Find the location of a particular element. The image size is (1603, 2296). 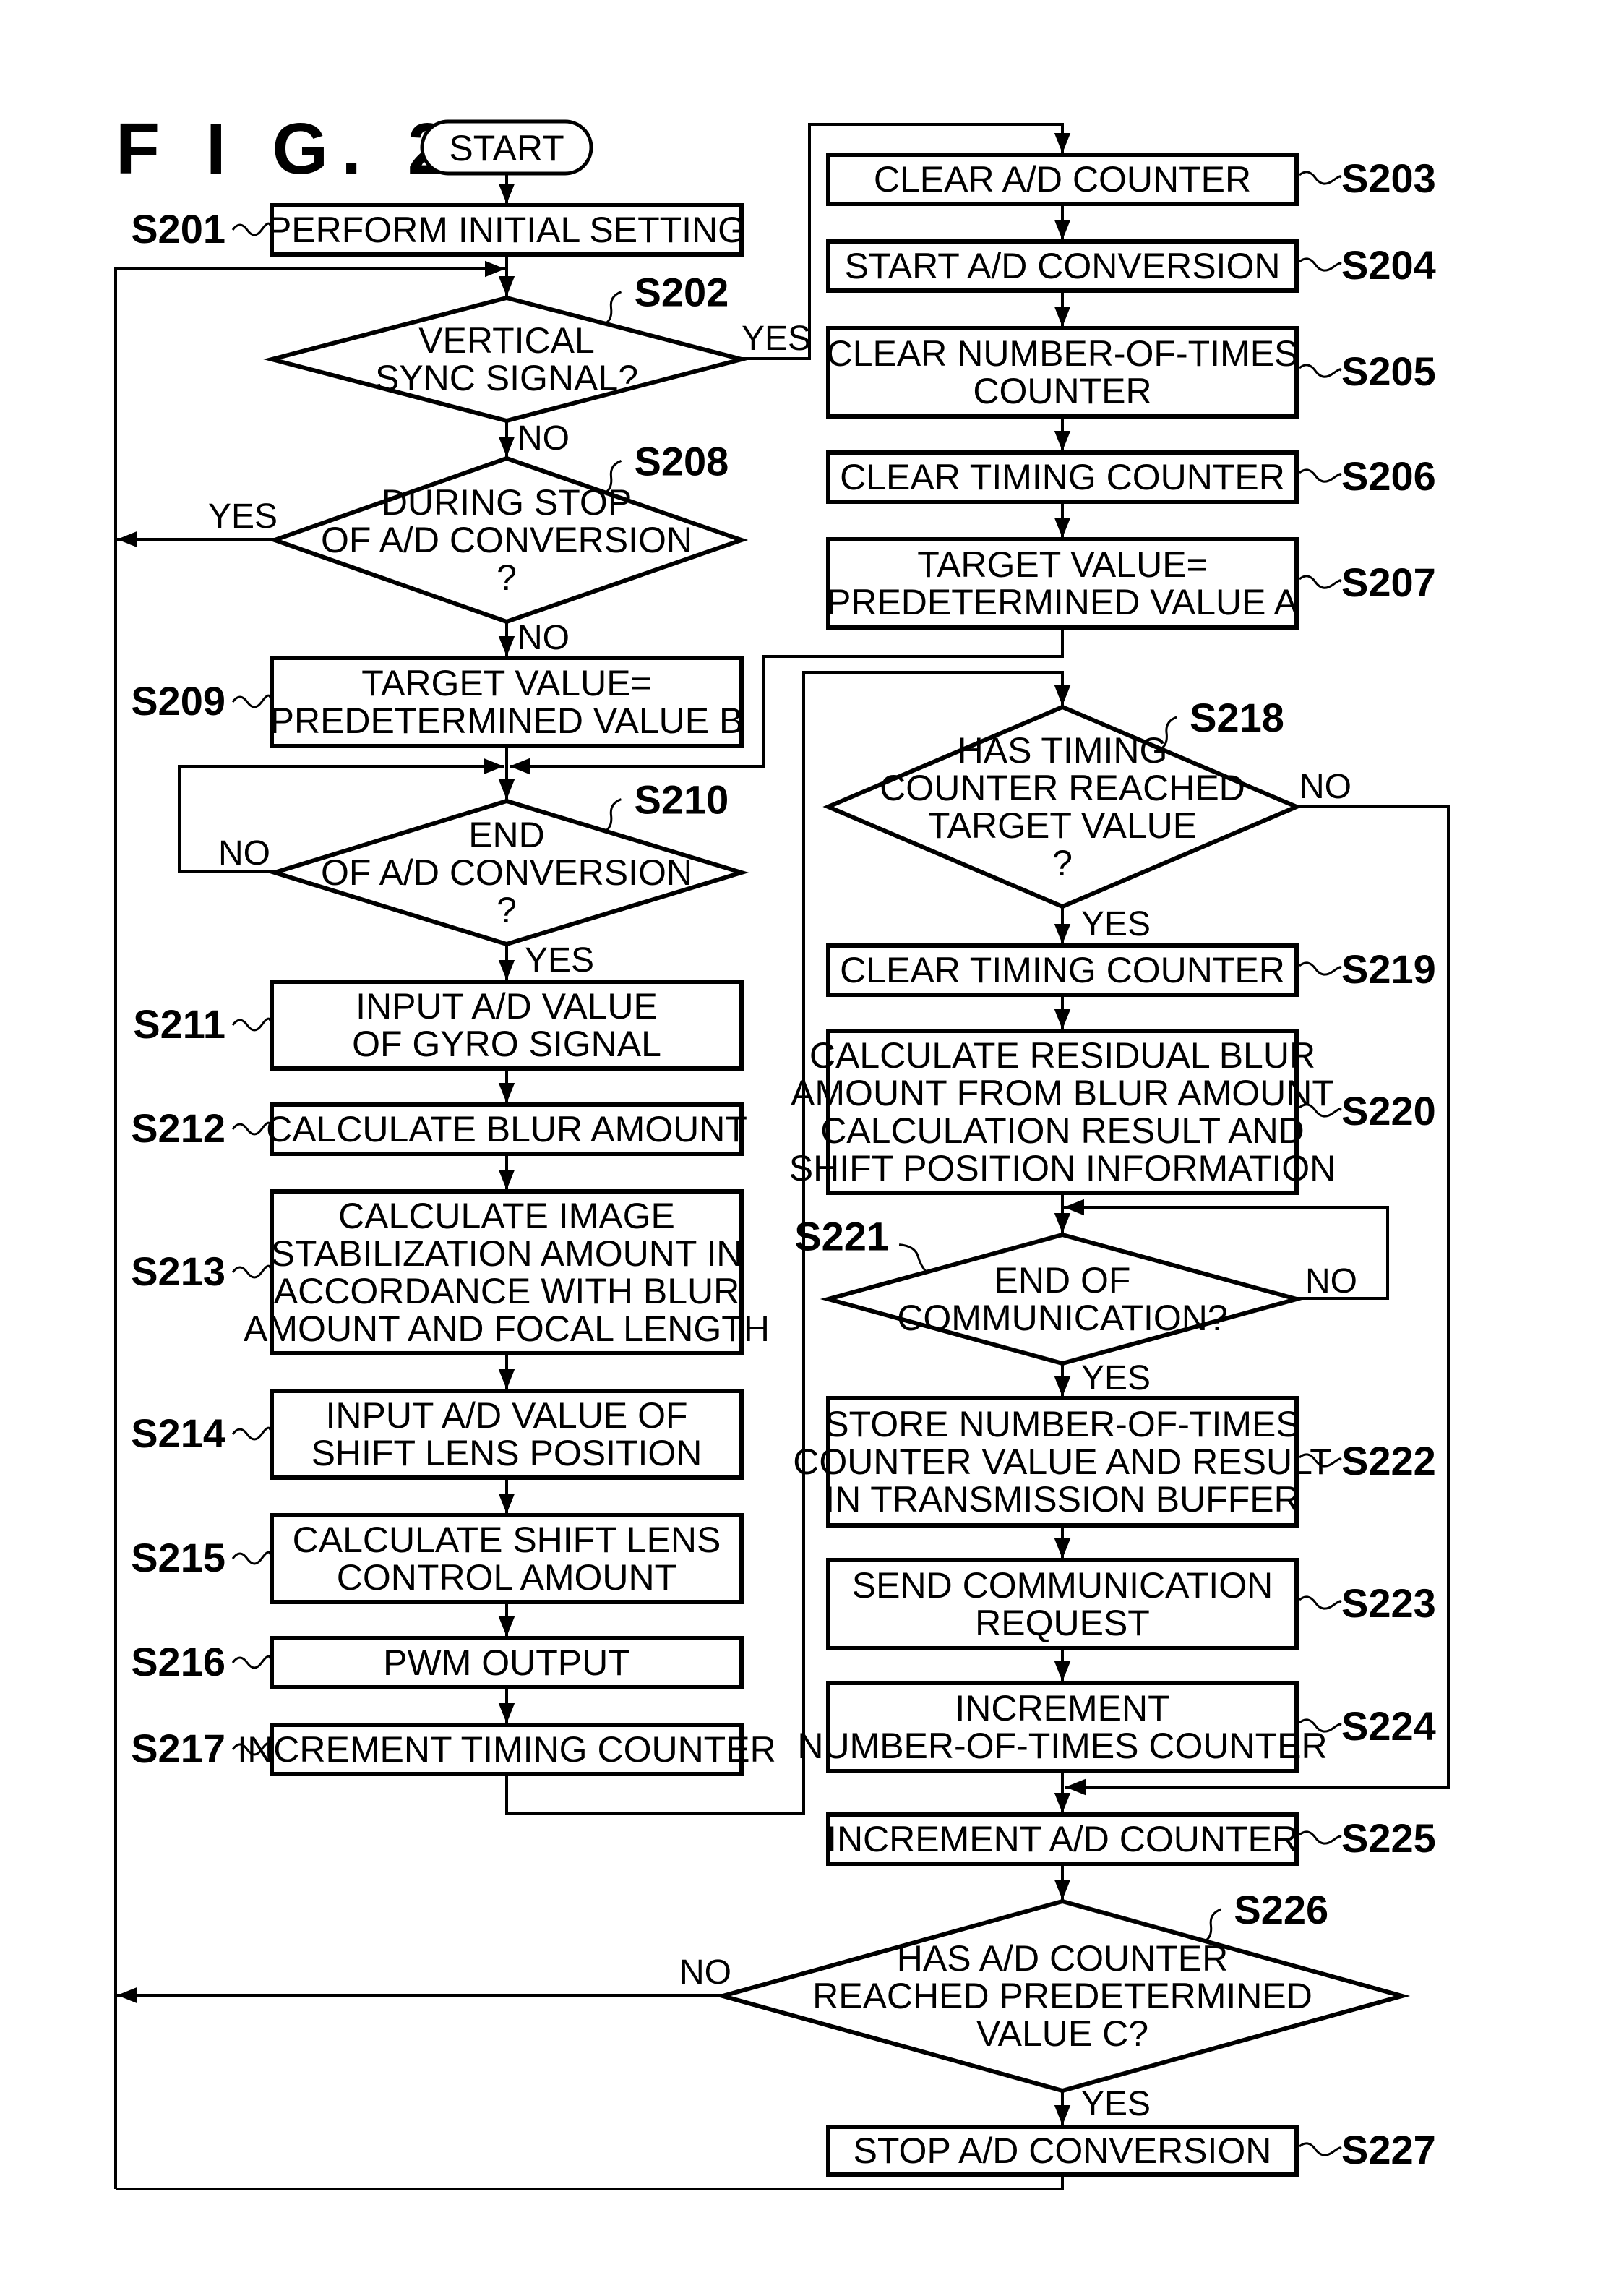

step-s224: INCREMENTNUMBER-OF-TIMES COUNTER S224 is located at coordinates (1116, 1727).